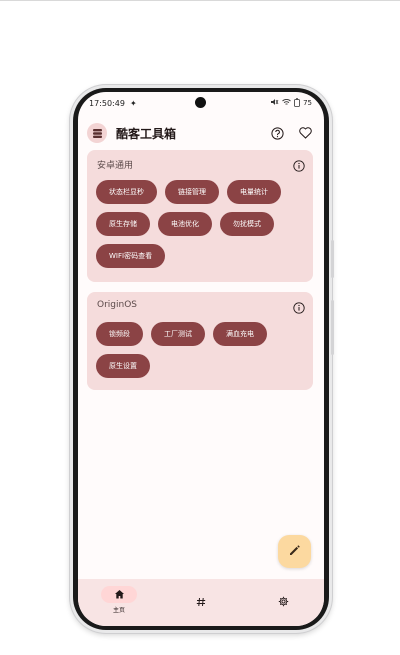 This screenshot has width=400, height=655. Describe the element at coordinates (131, 256) in the screenshot. I see `chip-wifi-password: WIFI密码查看` at that location.